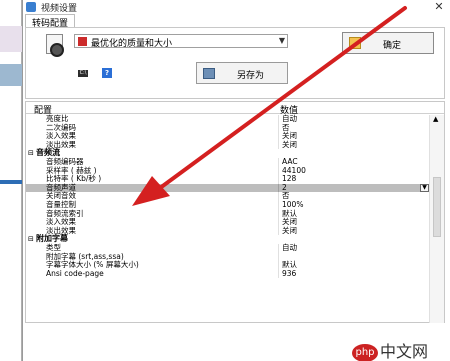 The image size is (450, 361). I want to click on save-icon, so click(209, 73).